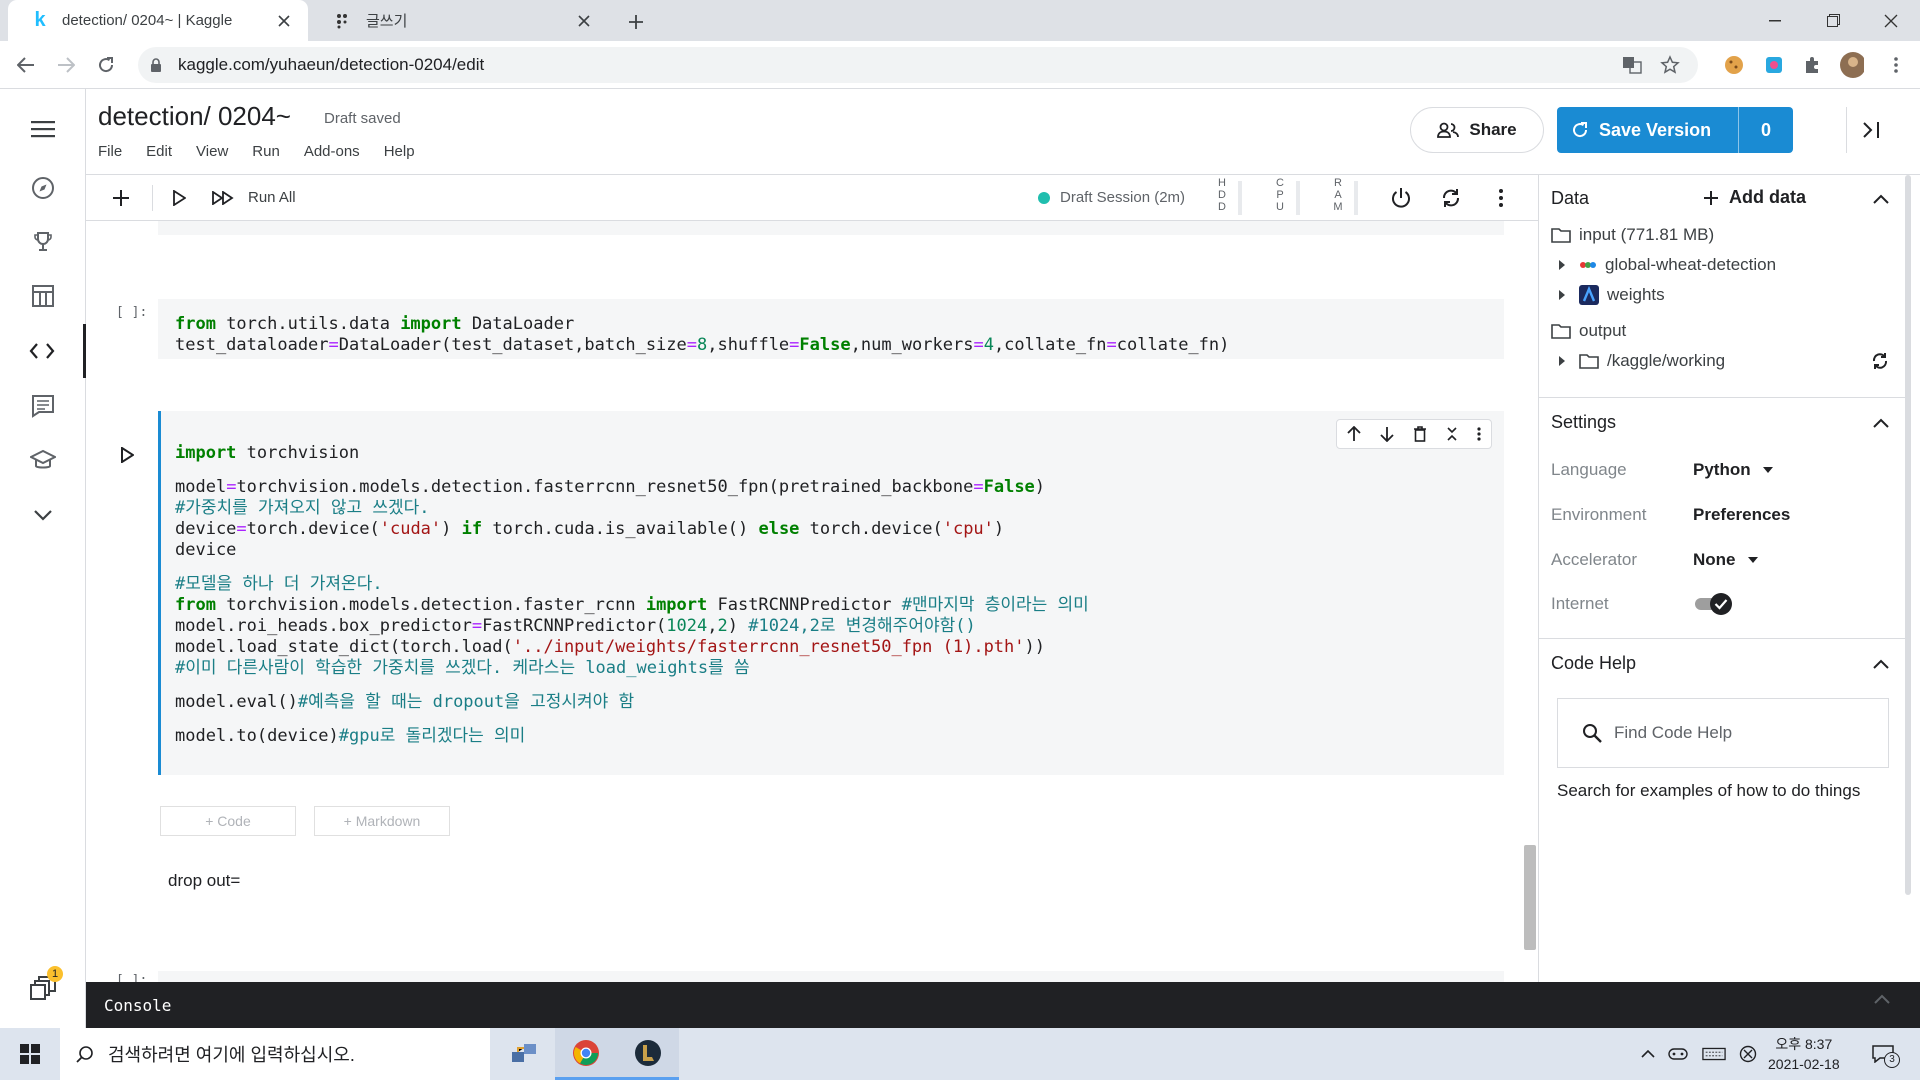  Describe the element at coordinates (1833, 20) in the screenshot. I see `maximize-icon` at that location.